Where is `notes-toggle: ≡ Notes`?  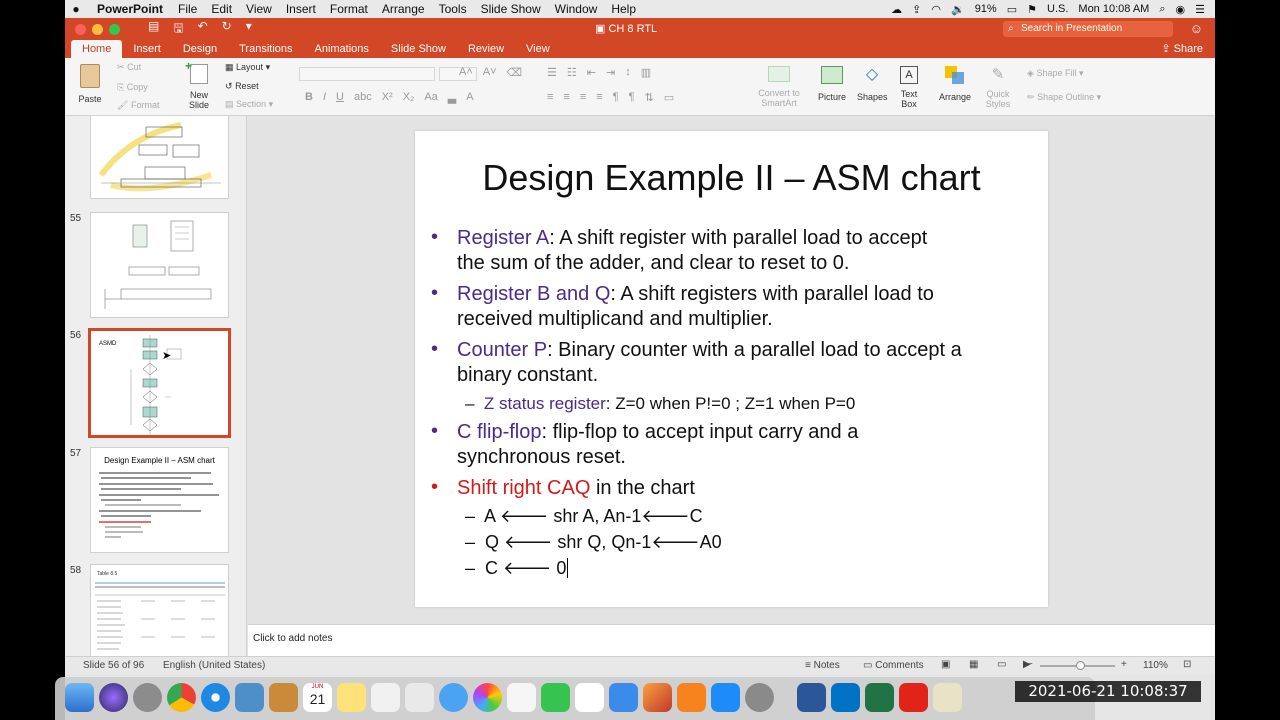 notes-toggle: ≡ Notes is located at coordinates (822, 665).